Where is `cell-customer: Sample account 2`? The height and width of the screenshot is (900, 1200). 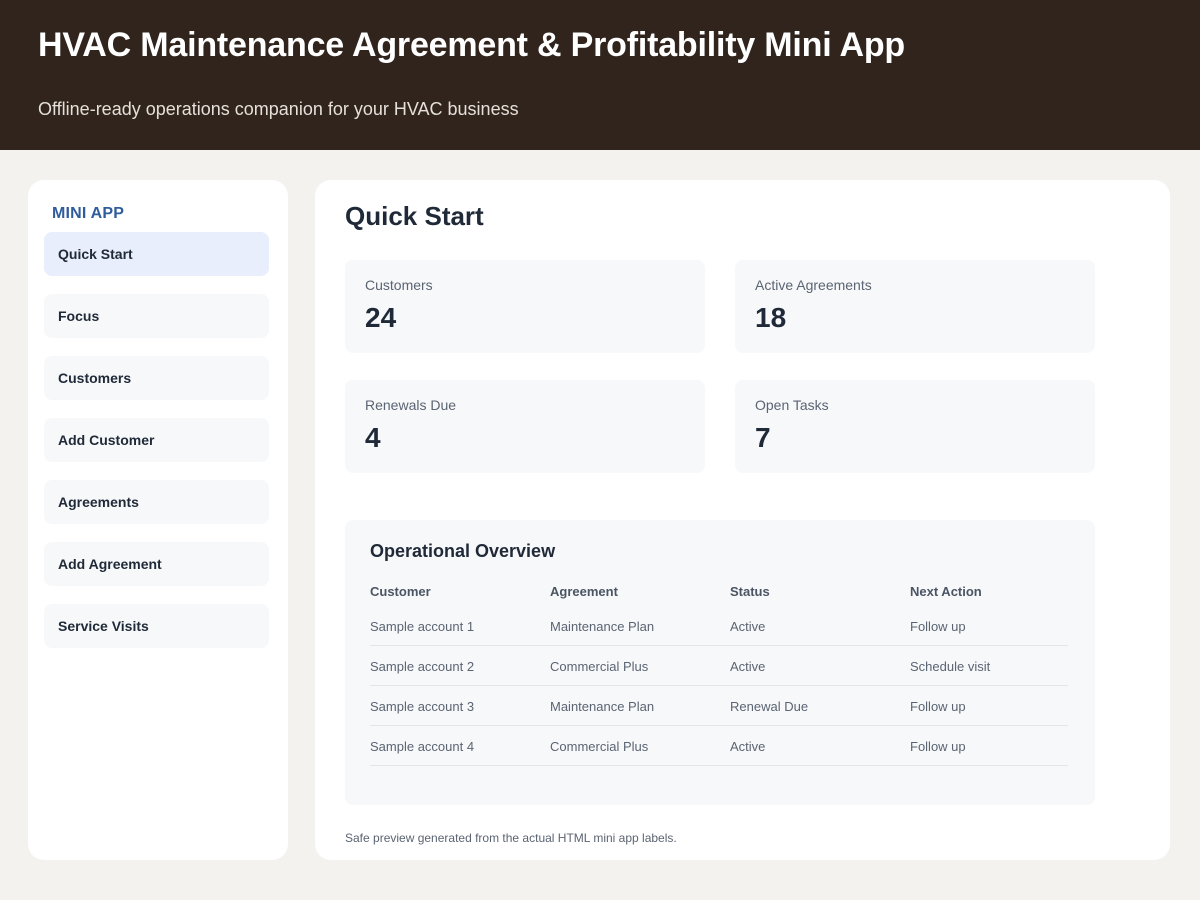 cell-customer: Sample account 2 is located at coordinates (422, 666).